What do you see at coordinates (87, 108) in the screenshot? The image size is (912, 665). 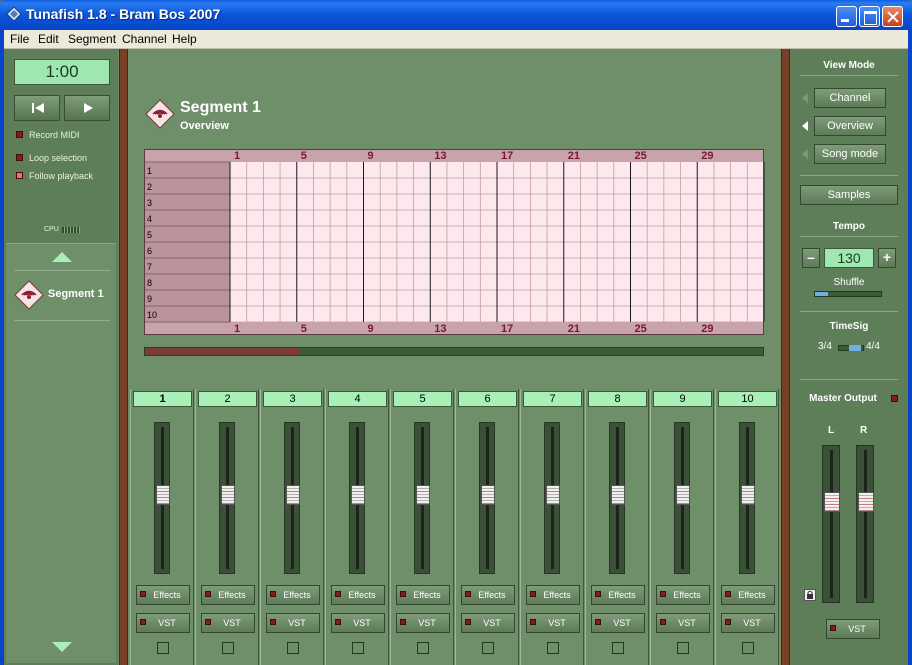 I see `play-button` at bounding box center [87, 108].